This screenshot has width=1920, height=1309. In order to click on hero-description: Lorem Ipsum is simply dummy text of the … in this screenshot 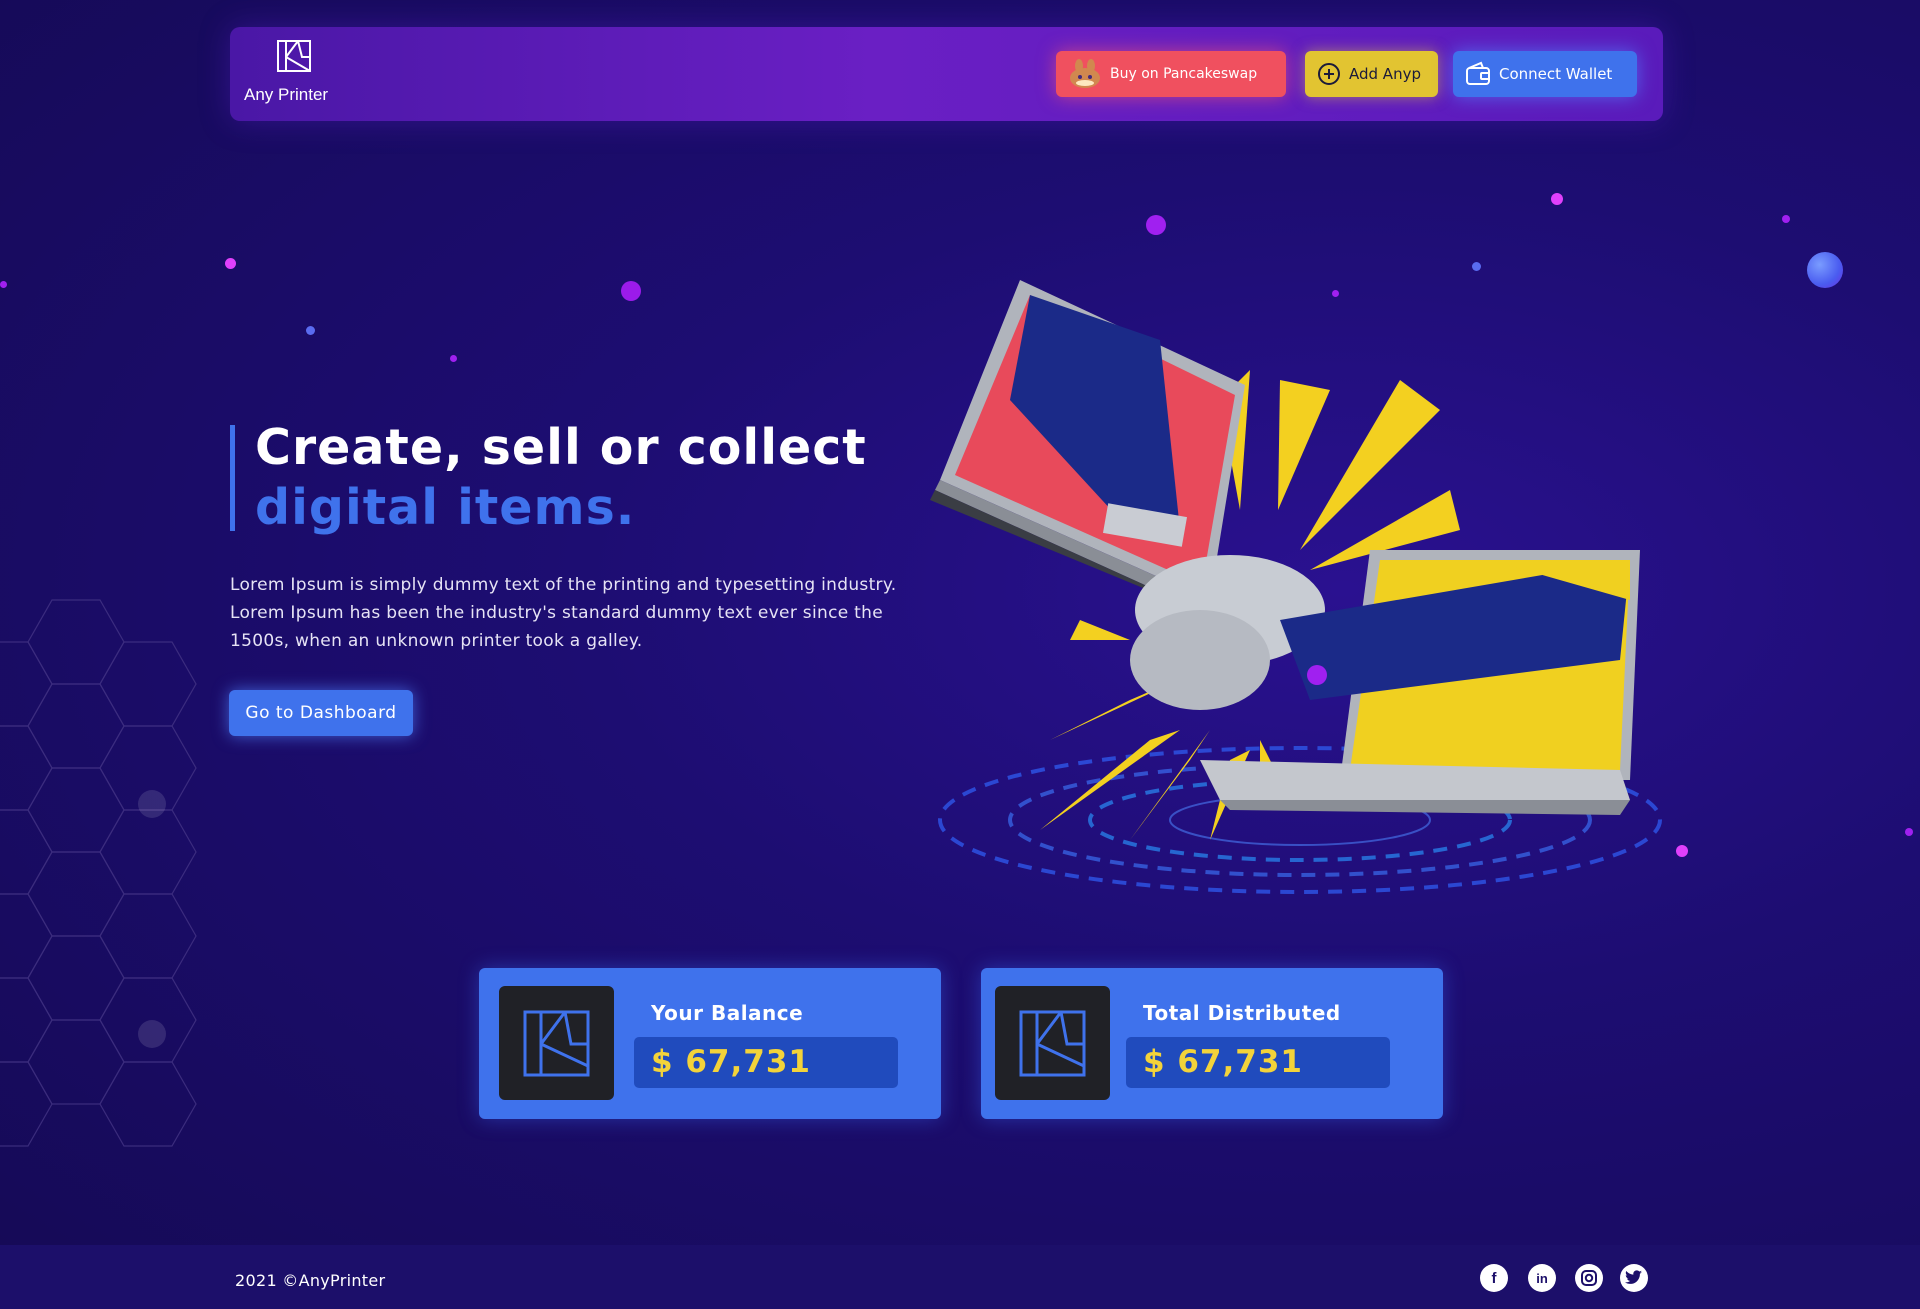, I will do `click(563, 613)`.